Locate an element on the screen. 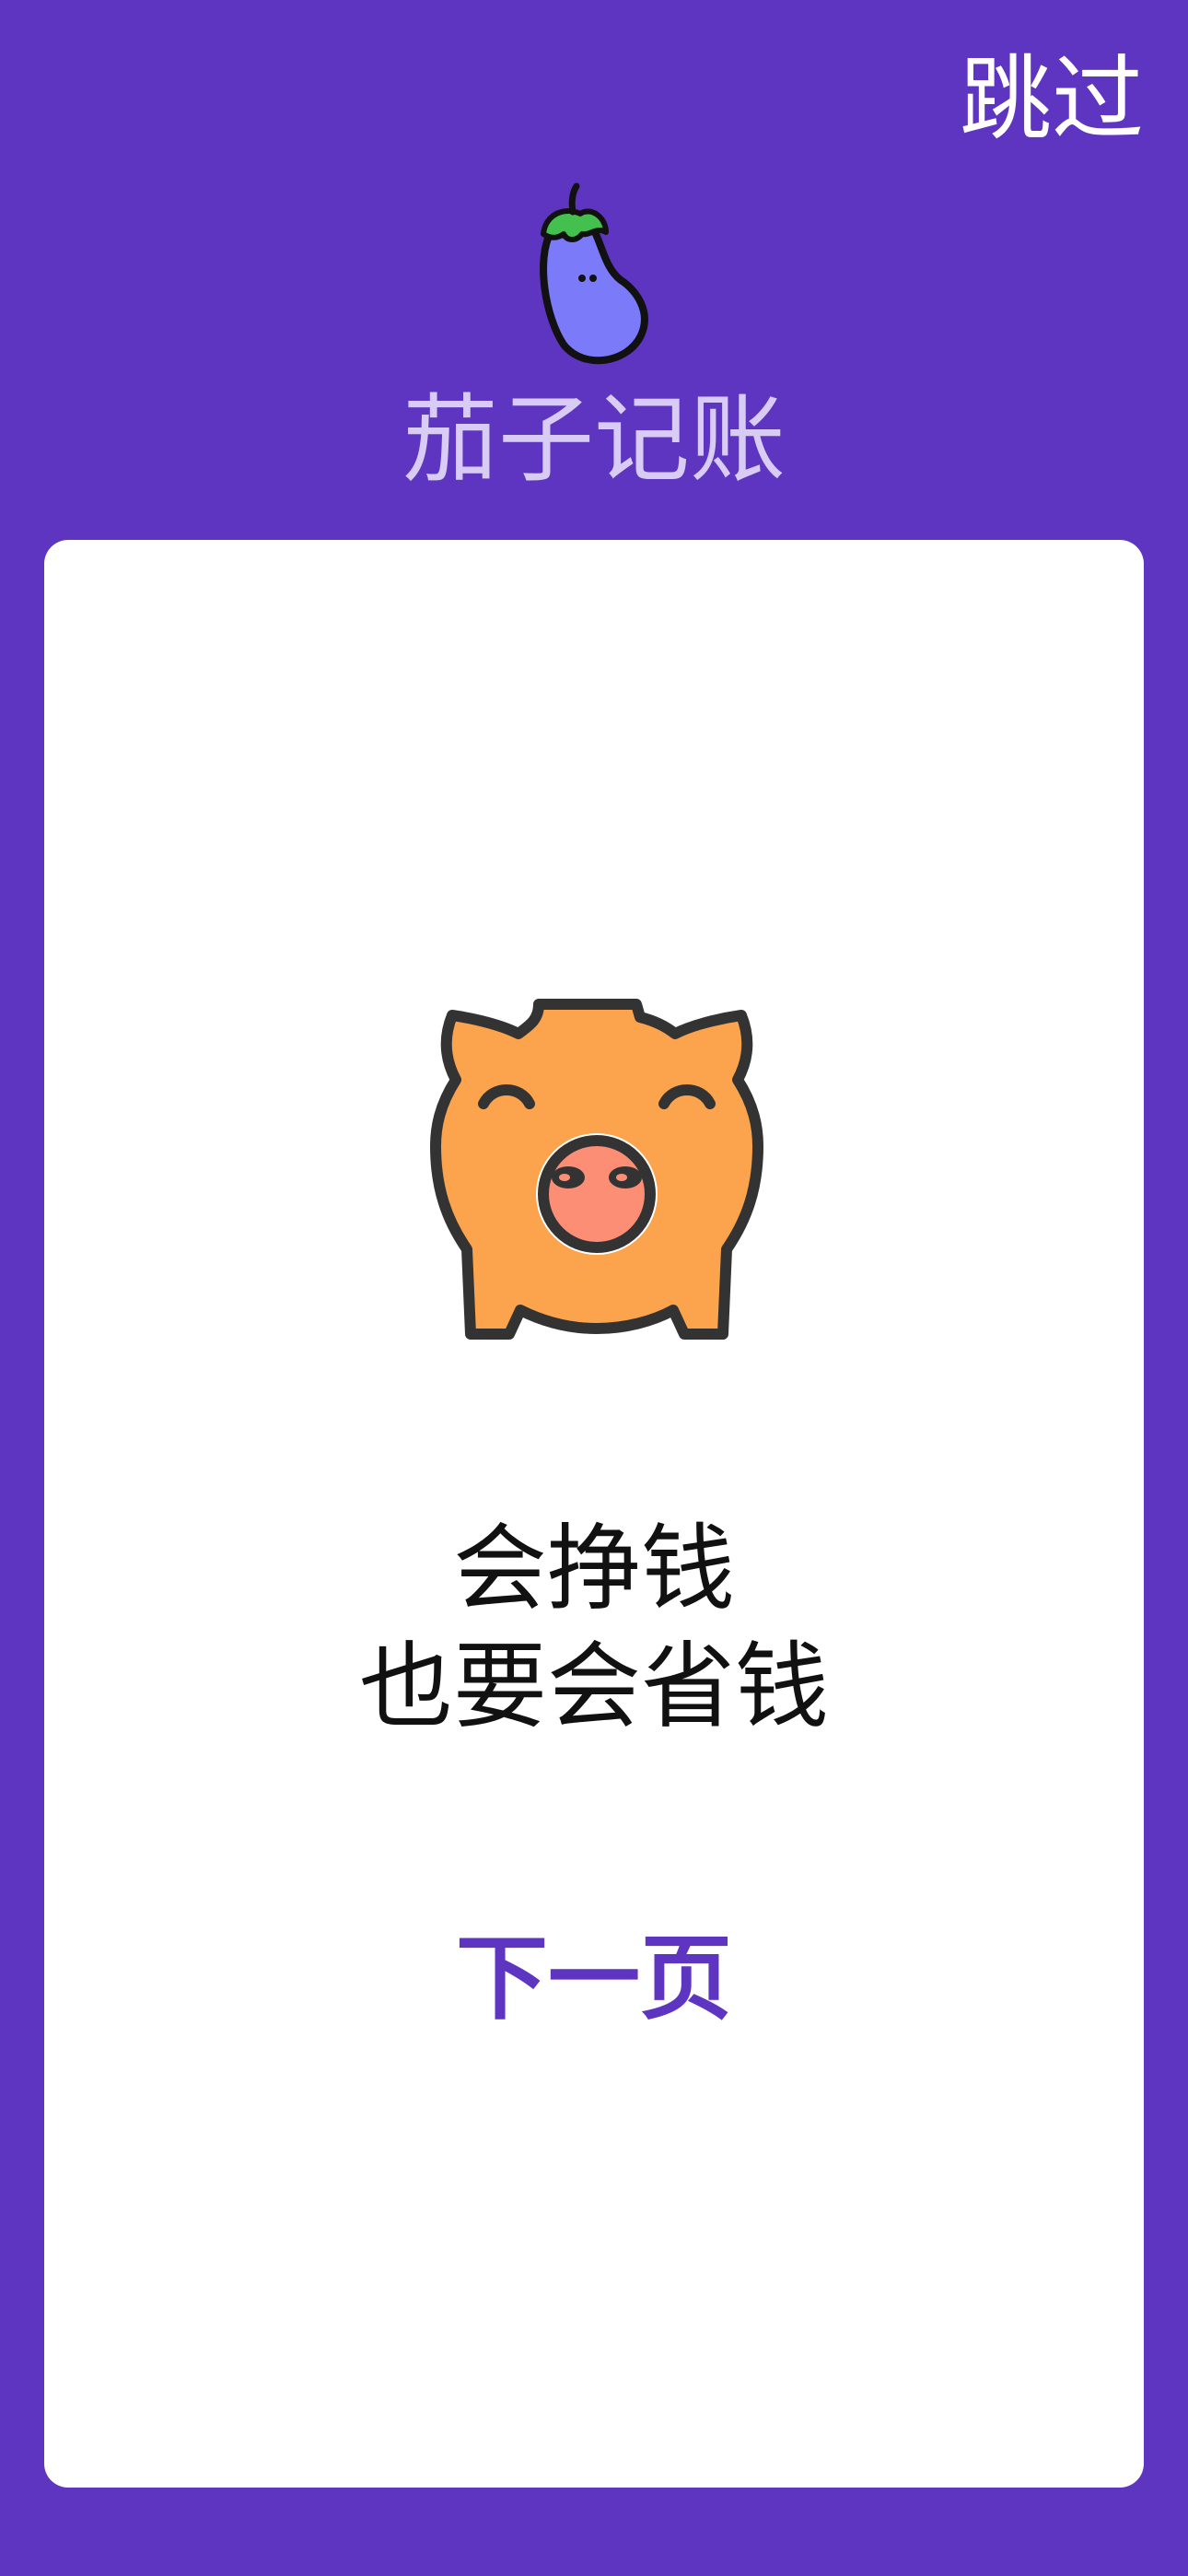 This screenshot has height=2576, width=1188. app-title: 茄子记账 is located at coordinates (594, 439).